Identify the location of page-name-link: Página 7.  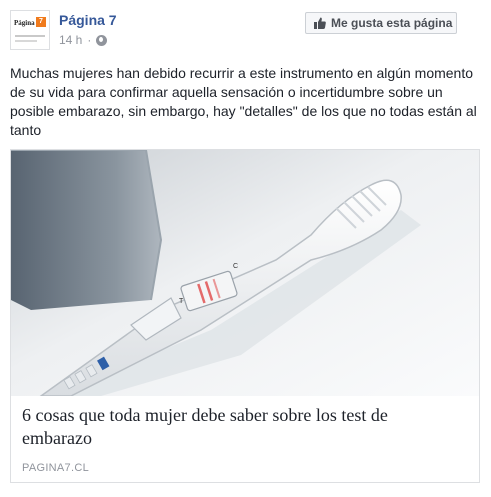
(88, 20).